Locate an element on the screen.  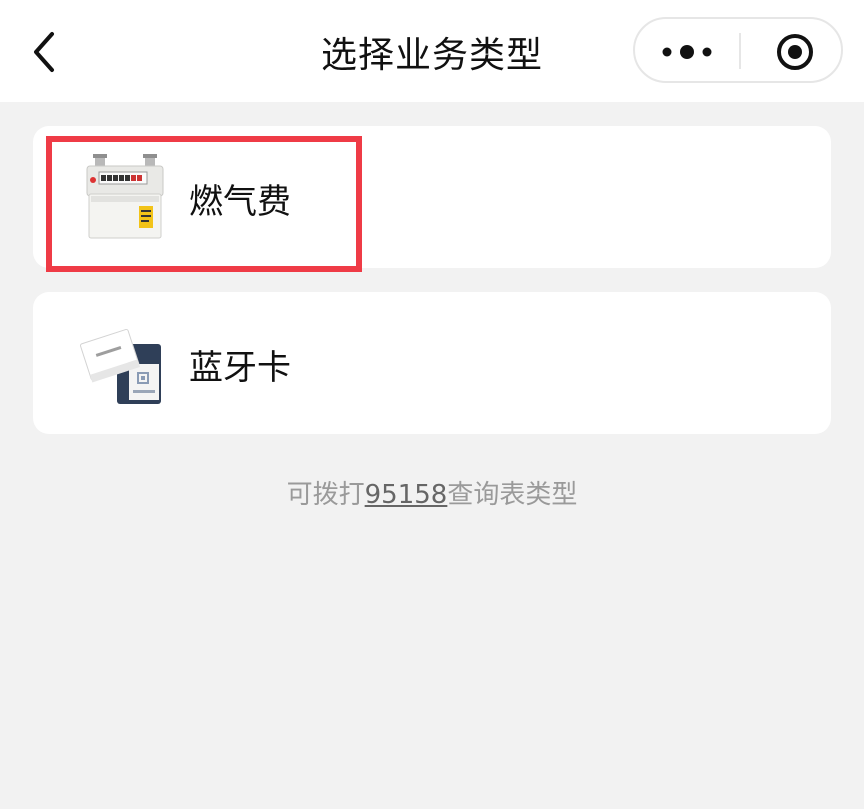
mini-program-capsule is located at coordinates (738, 50).